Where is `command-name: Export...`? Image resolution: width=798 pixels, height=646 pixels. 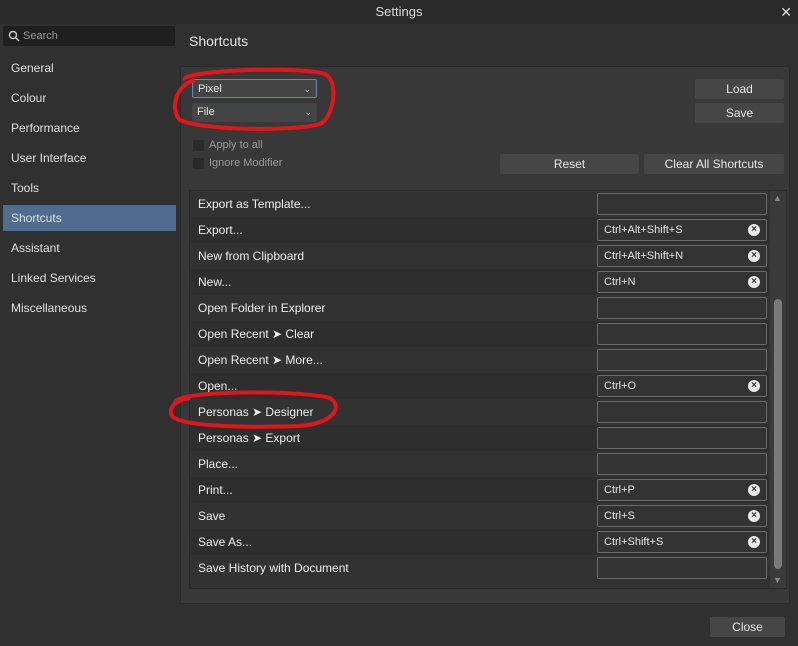 command-name: Export... is located at coordinates (220, 230).